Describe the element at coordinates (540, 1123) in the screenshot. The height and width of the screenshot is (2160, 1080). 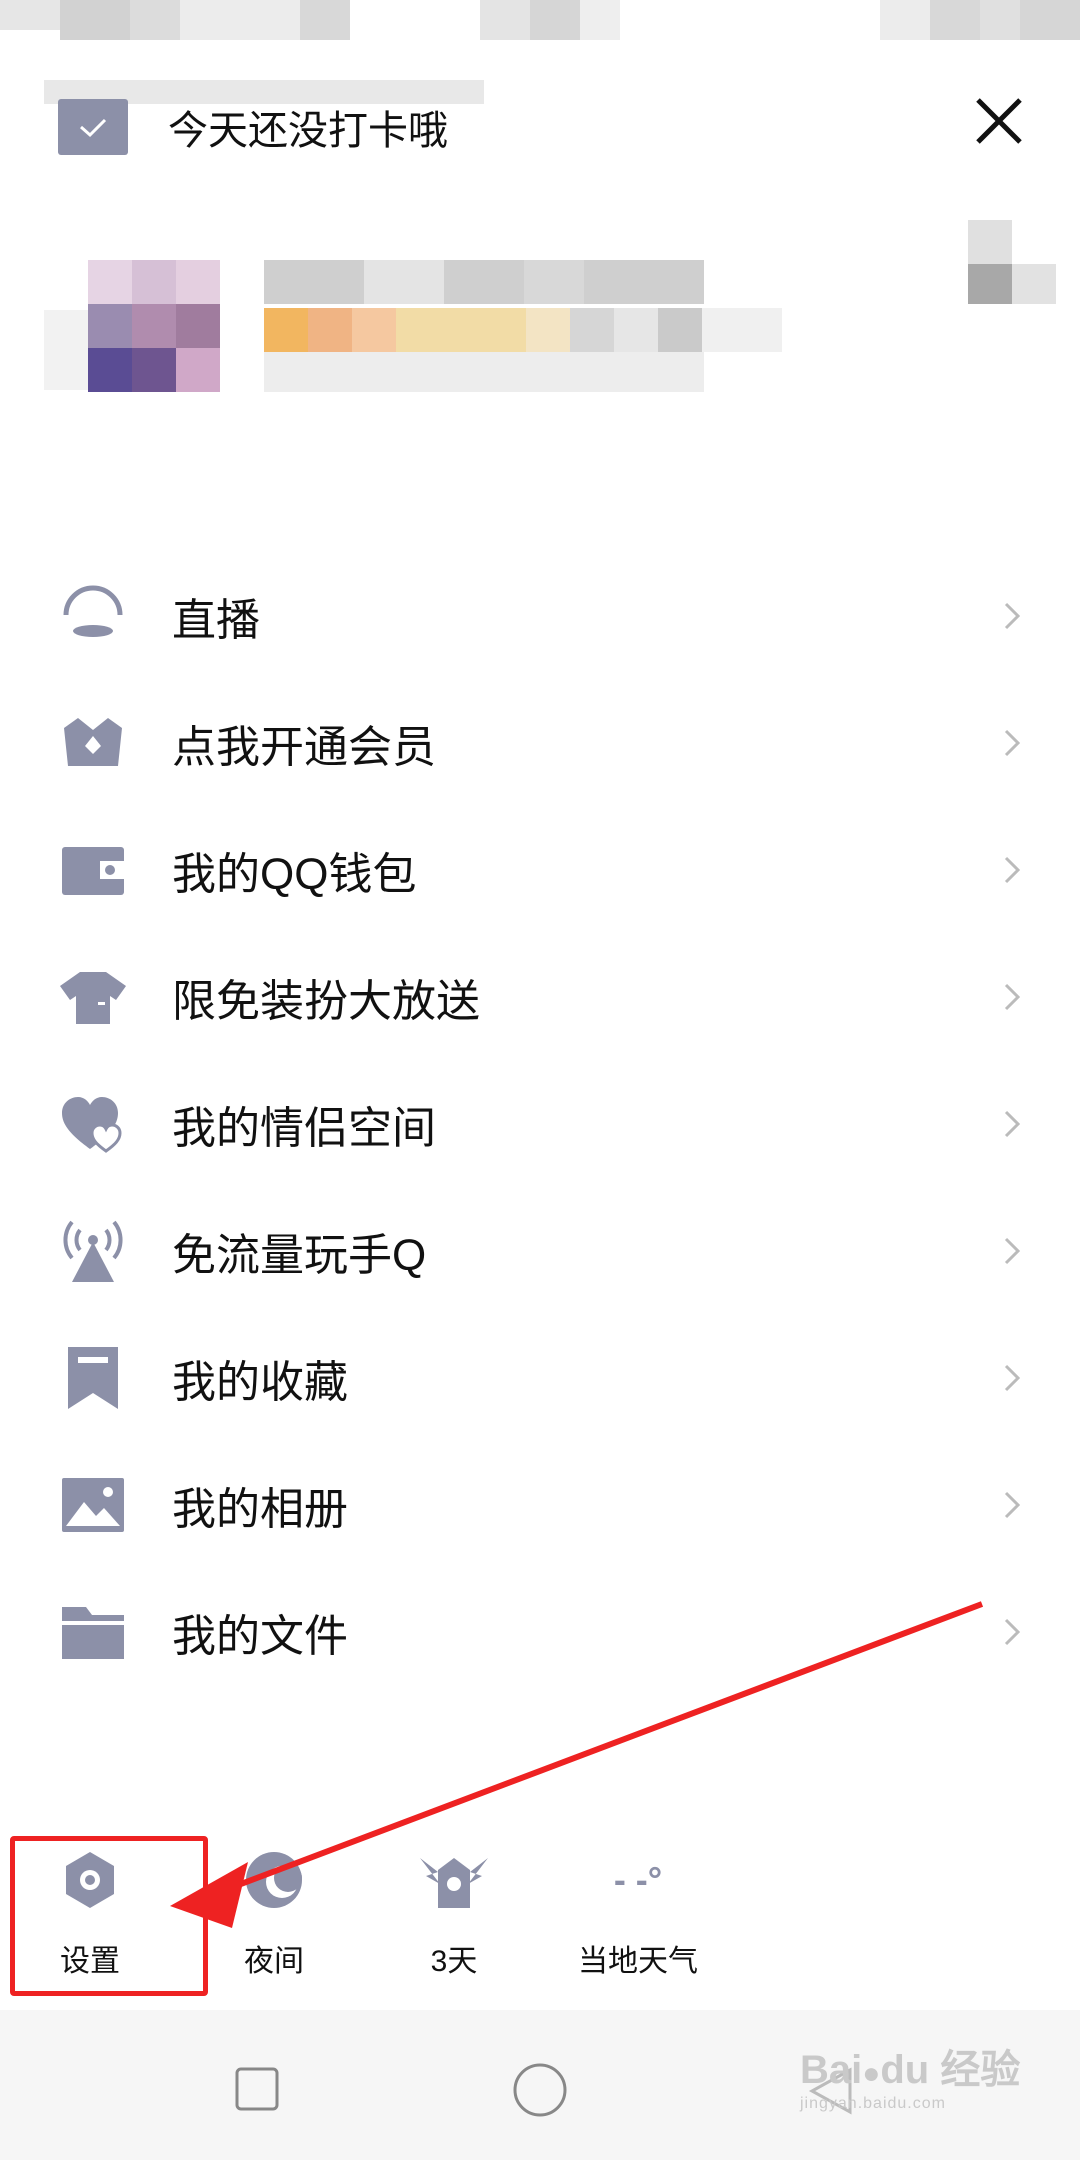
I see `menu-item-couple: 我的情侣空间` at that location.